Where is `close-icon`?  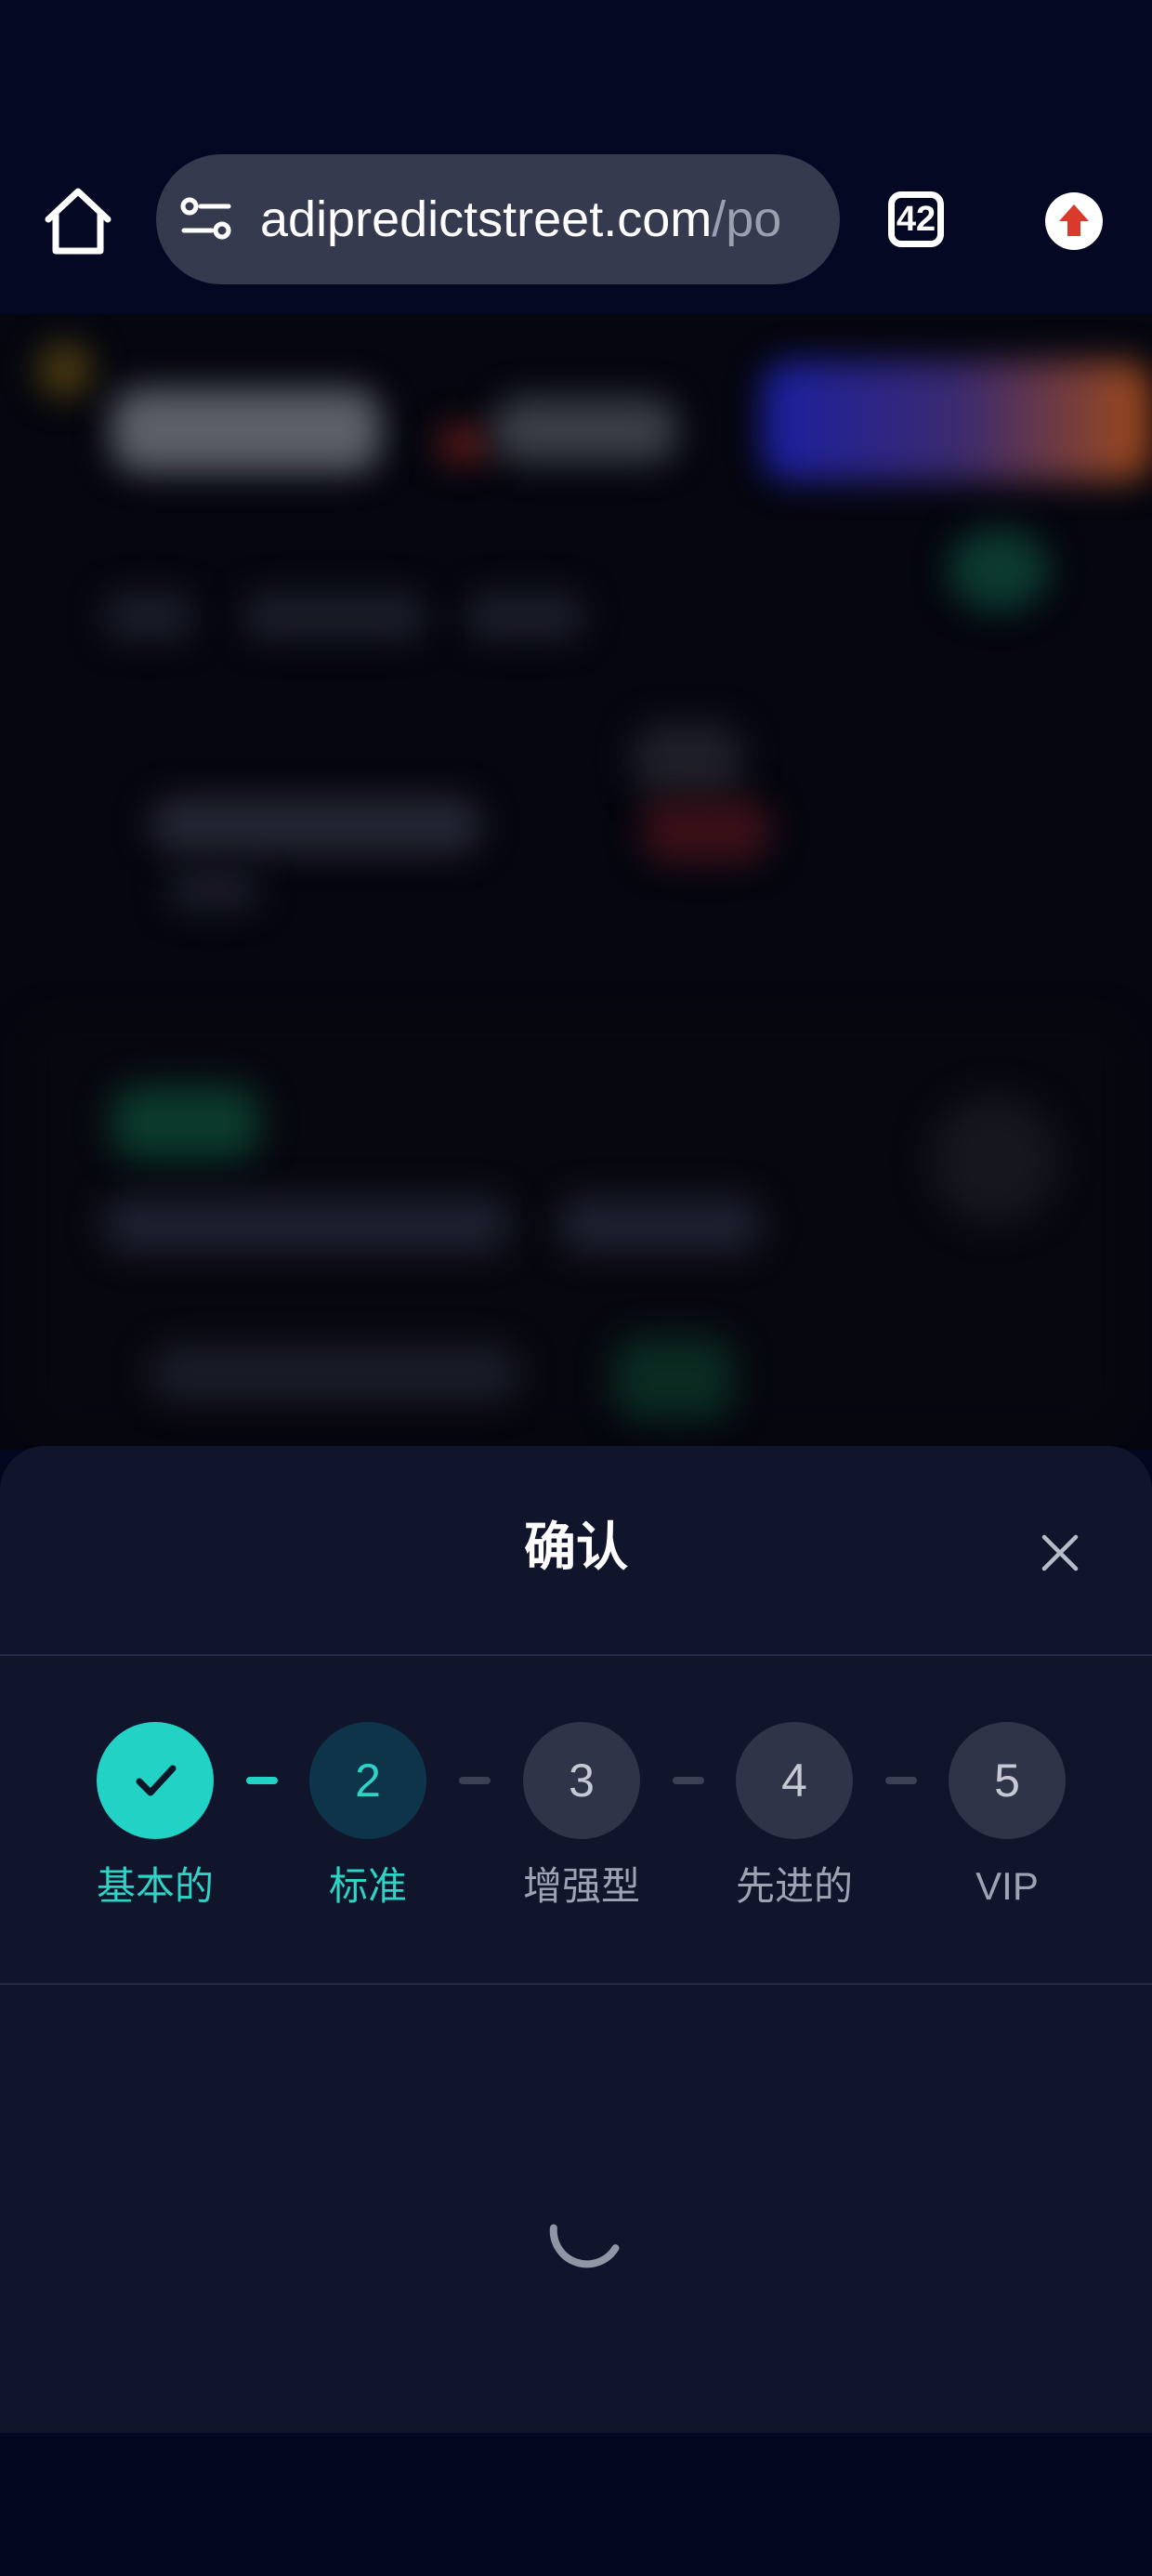 close-icon is located at coordinates (1060, 1553).